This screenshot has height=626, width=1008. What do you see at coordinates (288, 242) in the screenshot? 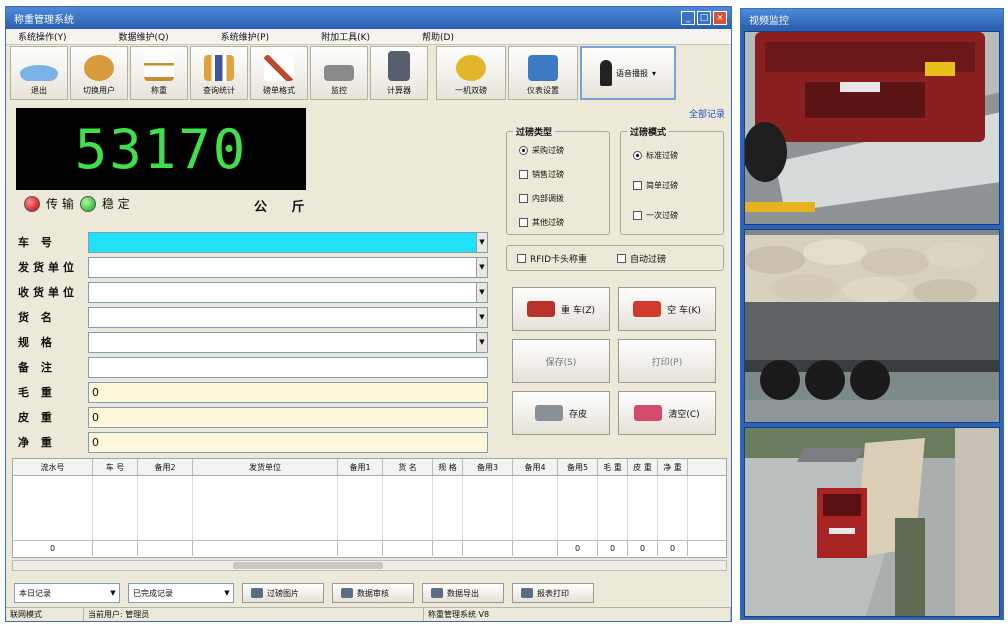
I see `plate-input: ▼` at bounding box center [288, 242].